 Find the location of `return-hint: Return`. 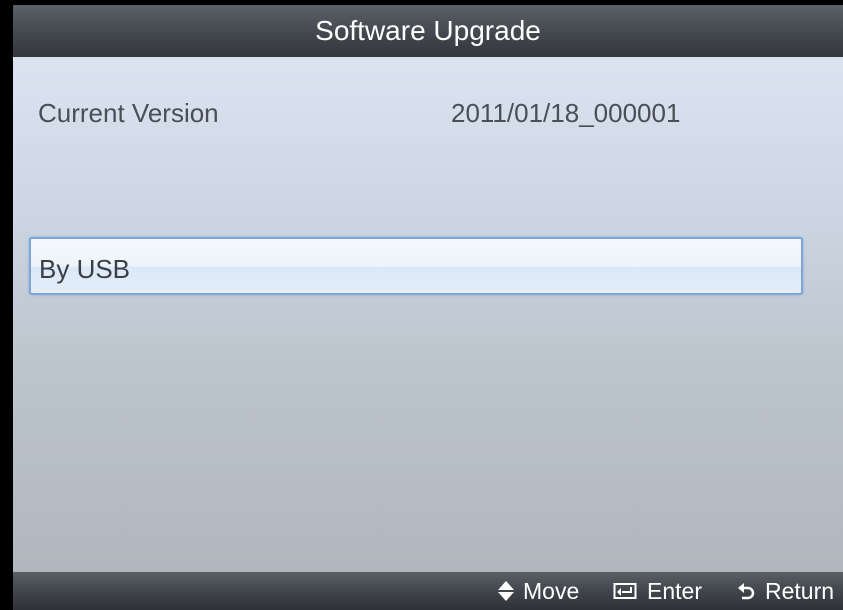

return-hint: Return is located at coordinates (785, 591).